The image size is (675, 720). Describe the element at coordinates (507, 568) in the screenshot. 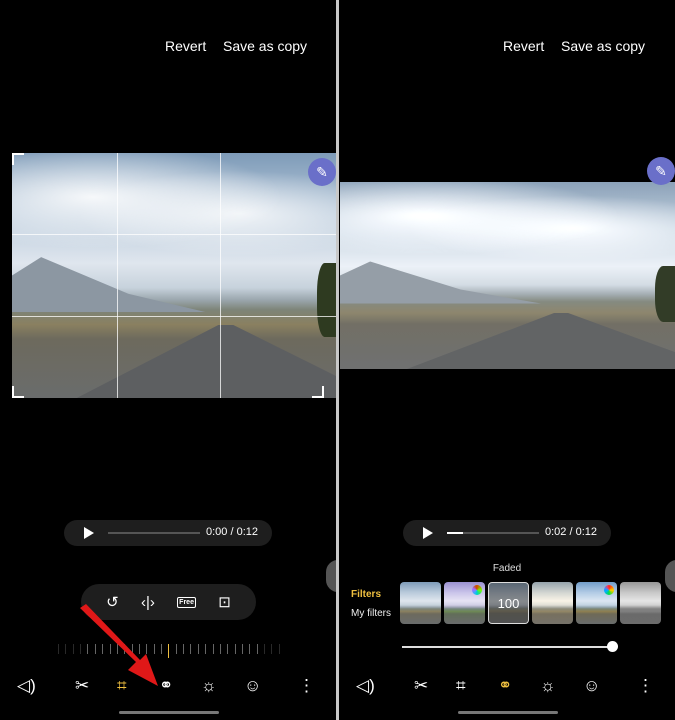

I see `filter-name: Faded` at that location.